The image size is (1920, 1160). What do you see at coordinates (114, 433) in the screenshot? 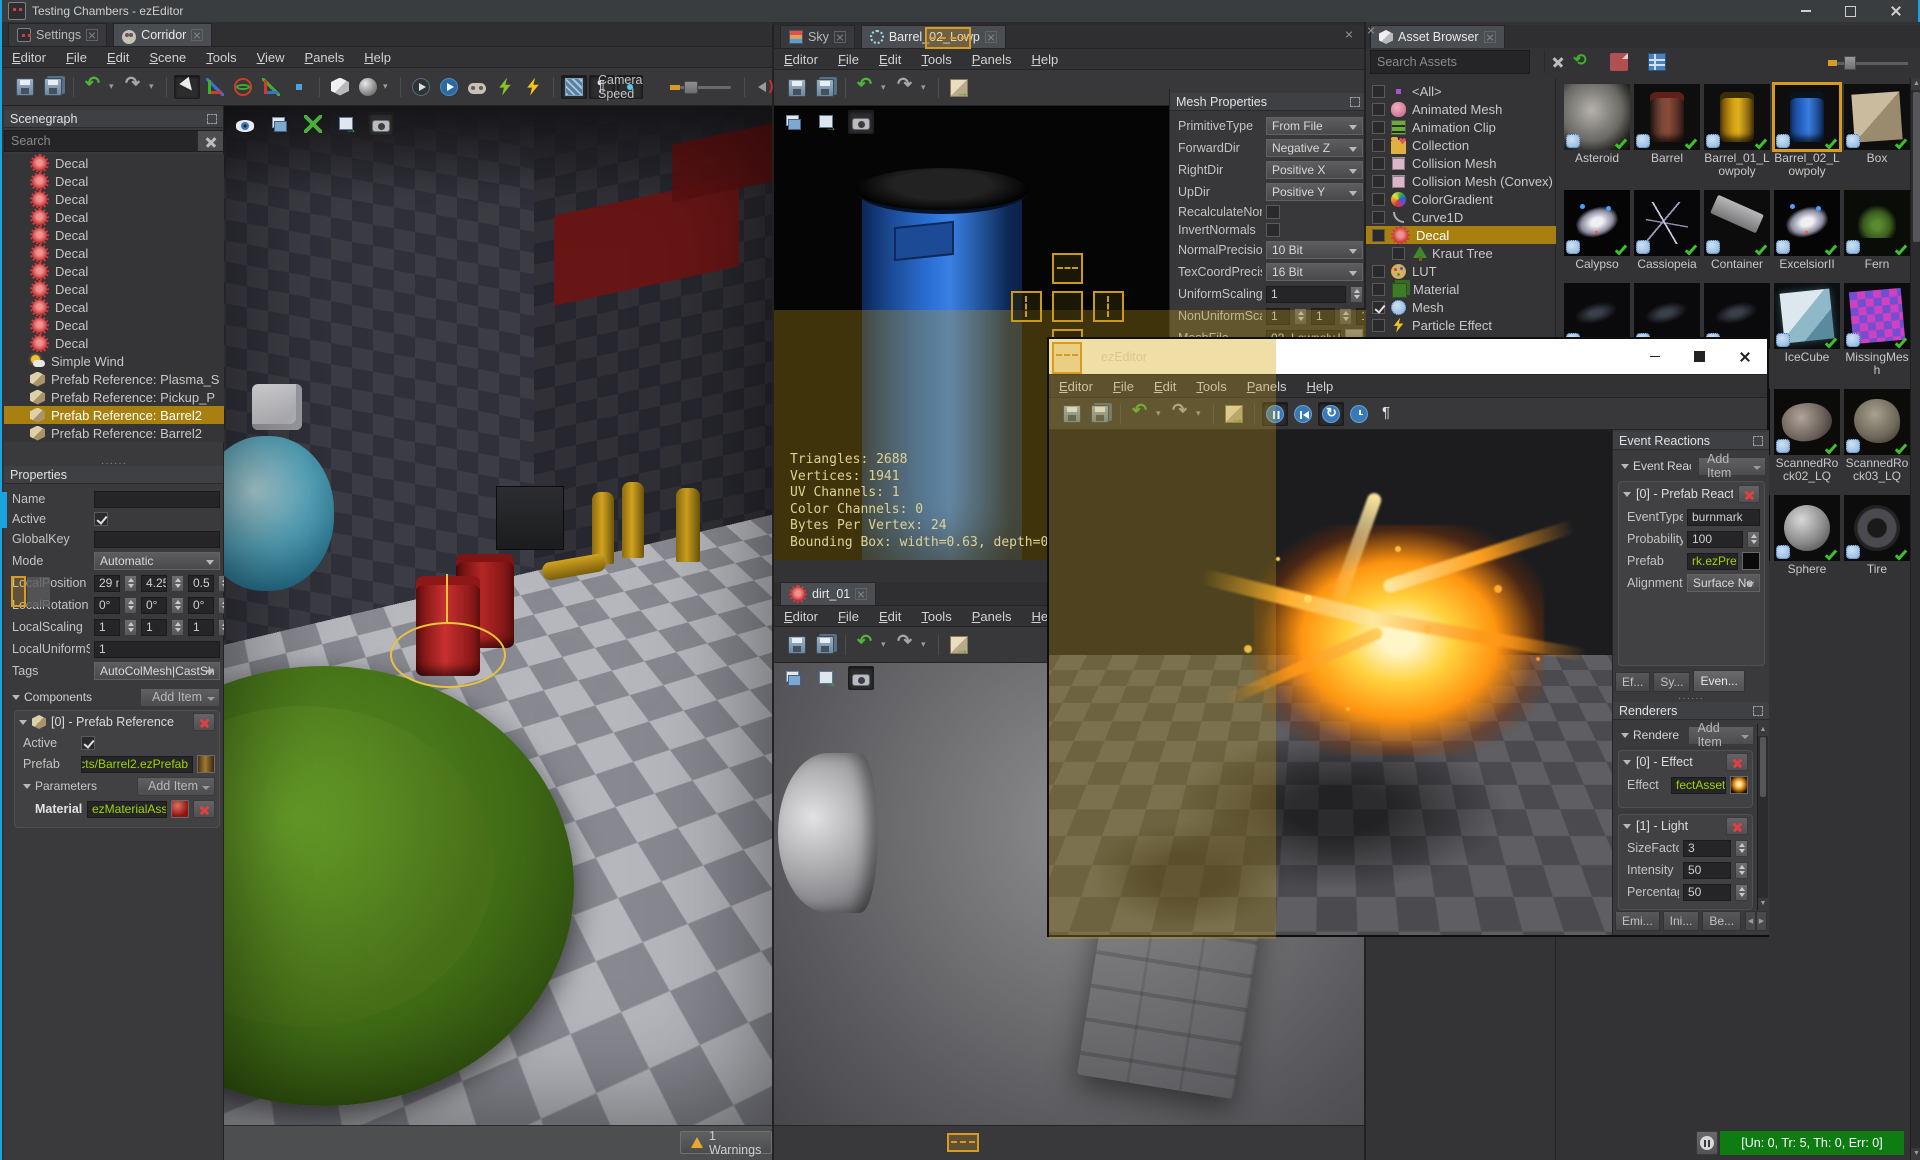
I see `tree-item-prefab-reference-barrel2: Prefab Reference: Barrel2` at bounding box center [114, 433].